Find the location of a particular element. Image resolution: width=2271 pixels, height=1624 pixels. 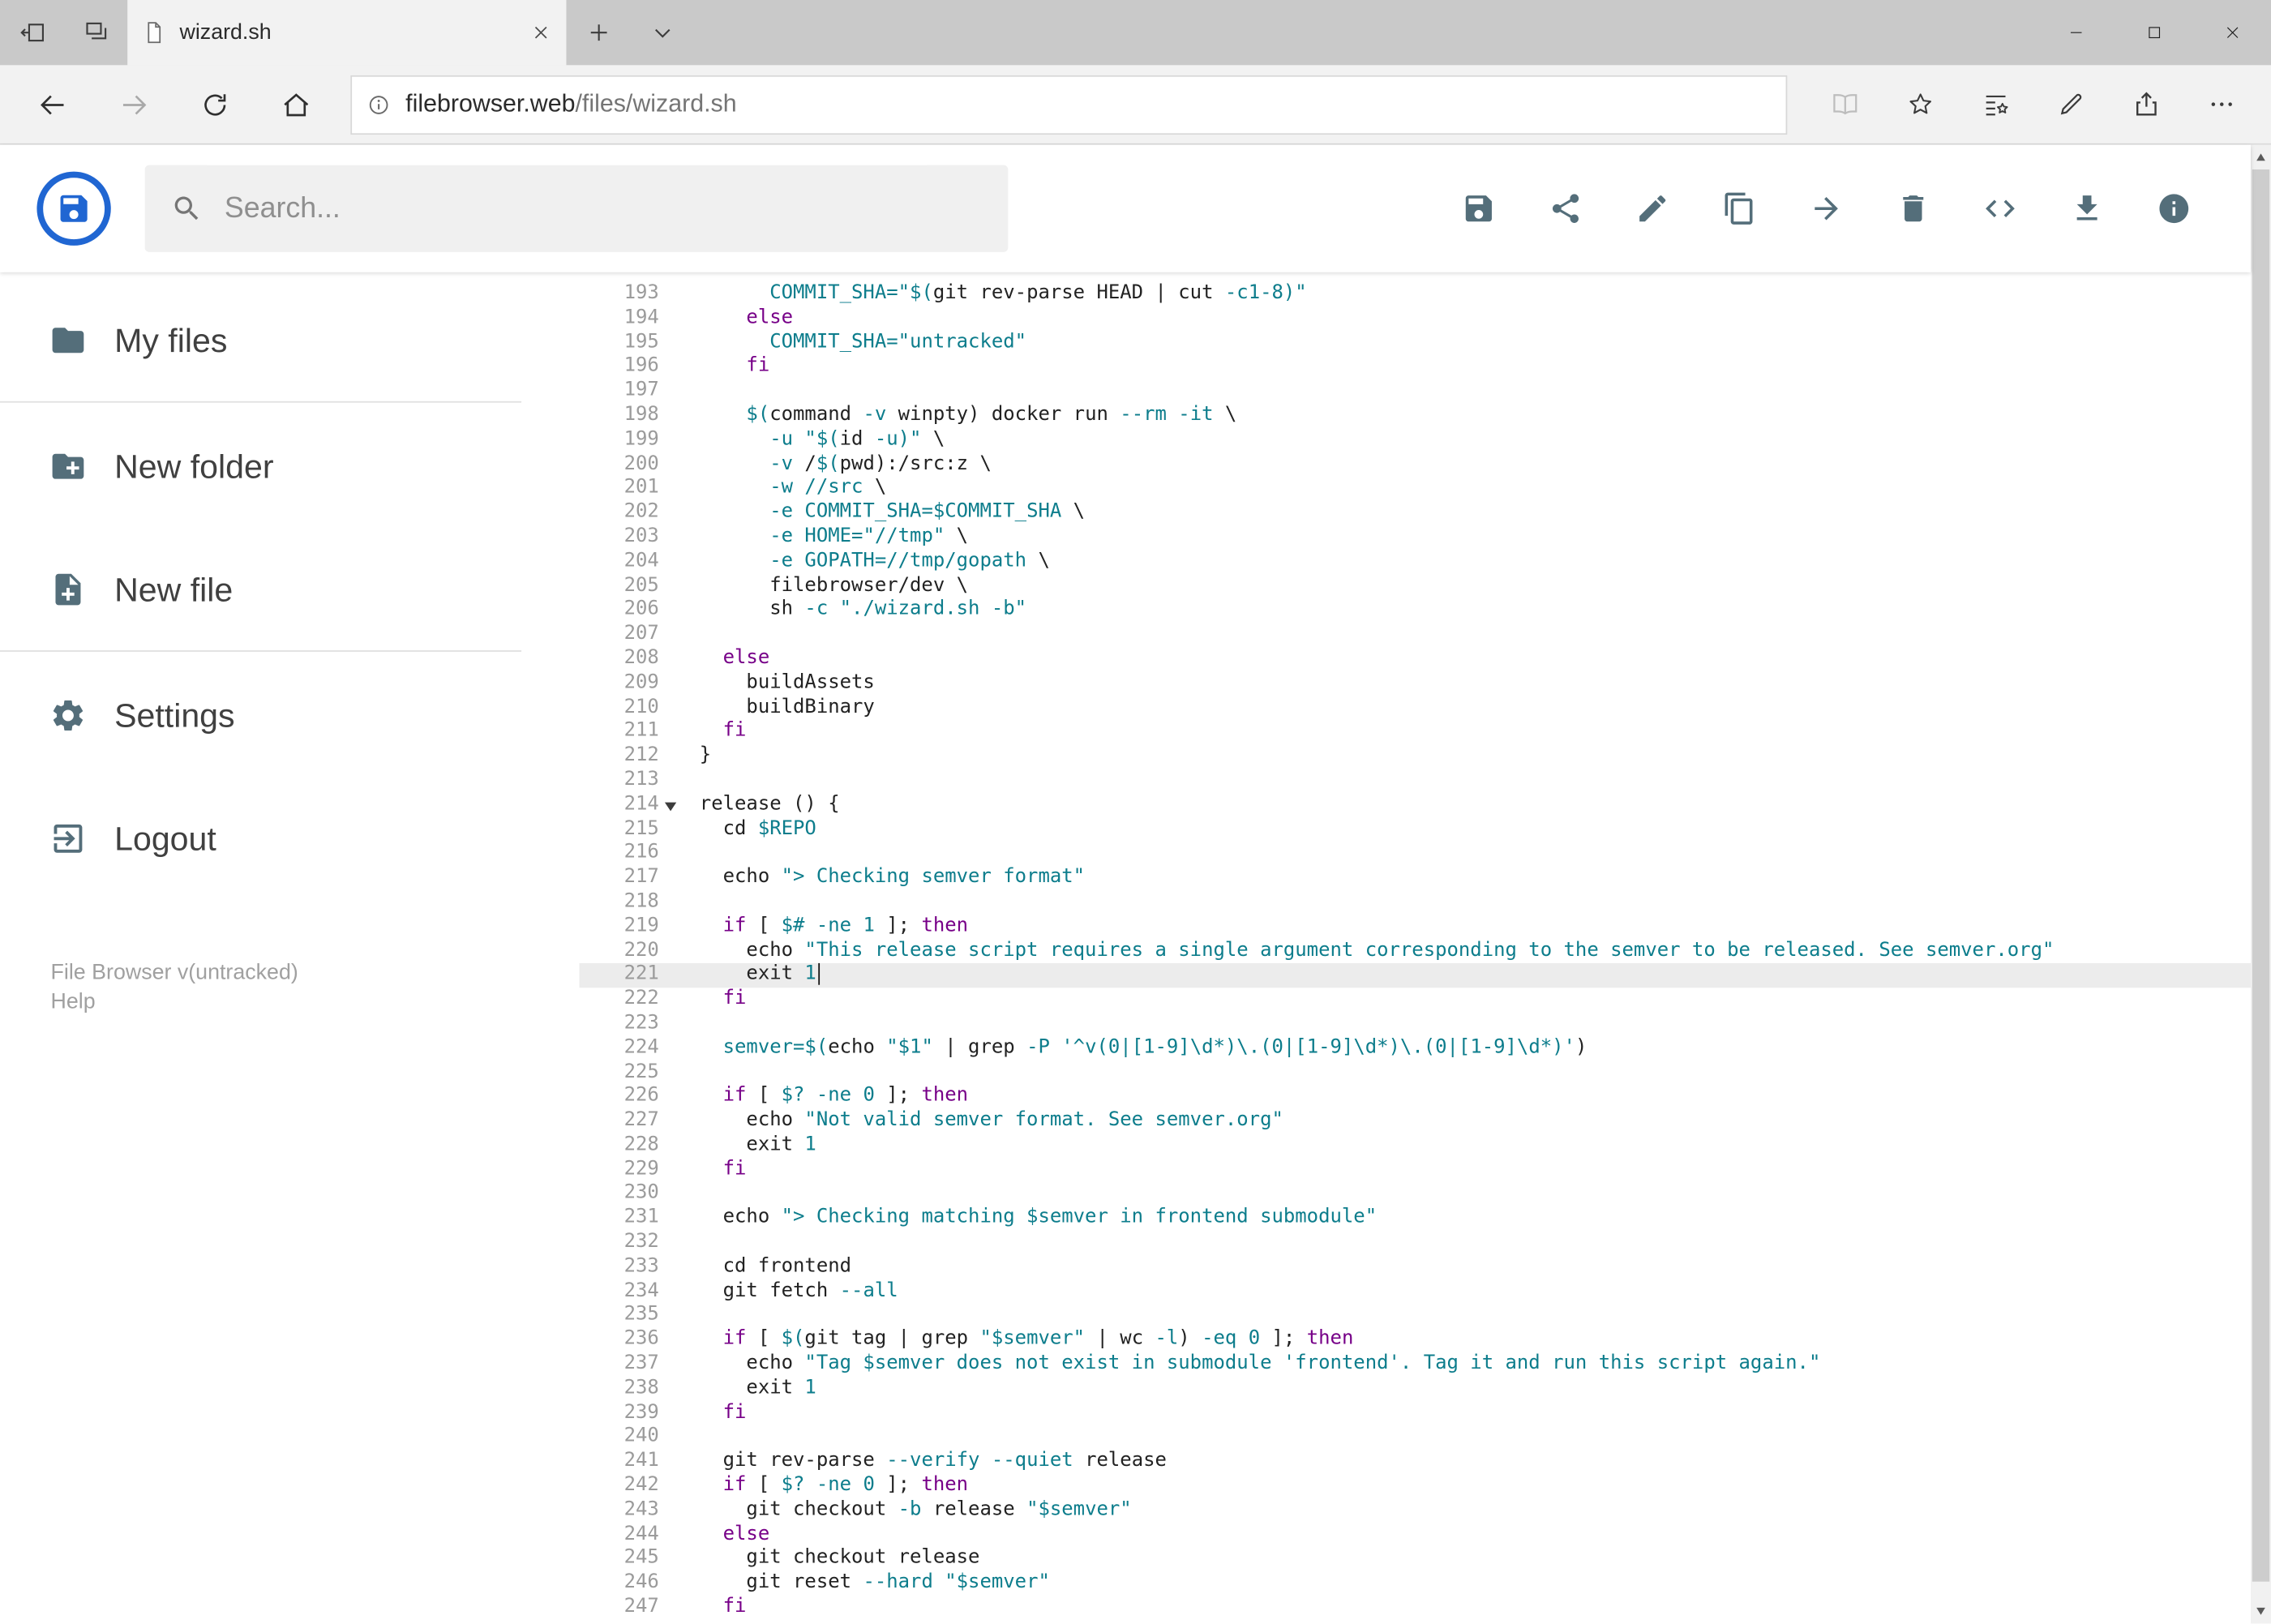

annotate-button is located at coordinates (2071, 104).